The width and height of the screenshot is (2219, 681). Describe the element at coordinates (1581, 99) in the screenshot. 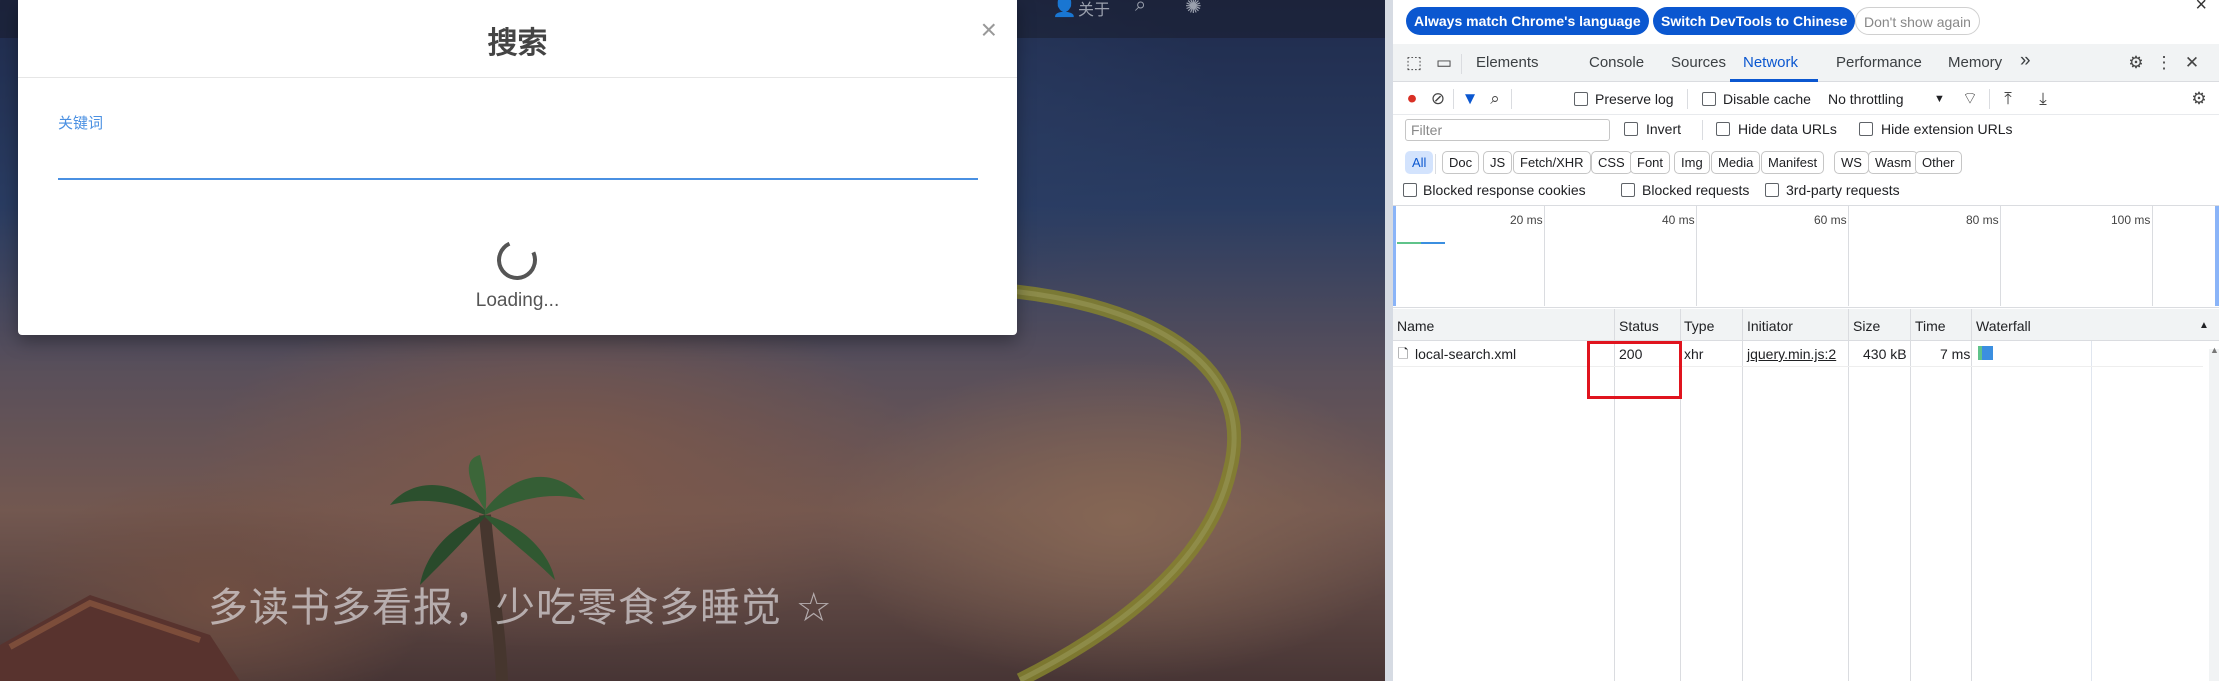

I see `preserve-log-checkbox` at that location.